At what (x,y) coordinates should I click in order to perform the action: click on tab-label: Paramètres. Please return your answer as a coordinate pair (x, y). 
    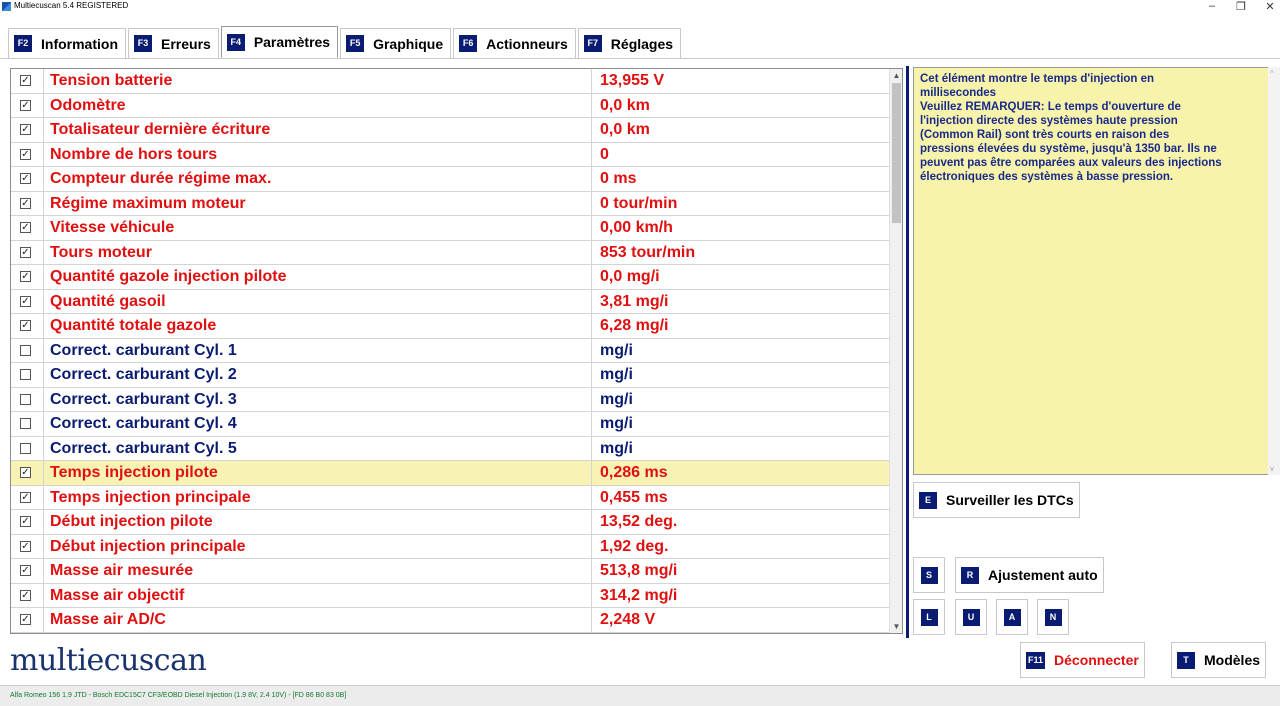
    Looking at the image, I should click on (292, 42).